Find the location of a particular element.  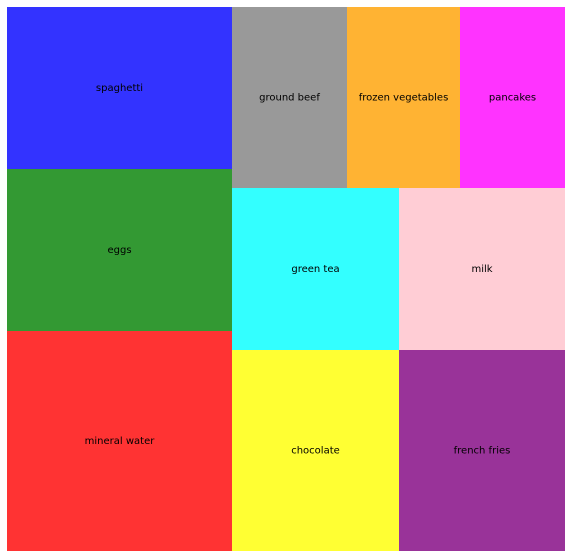

tile-label-eggs: eggs is located at coordinates (119, 250).